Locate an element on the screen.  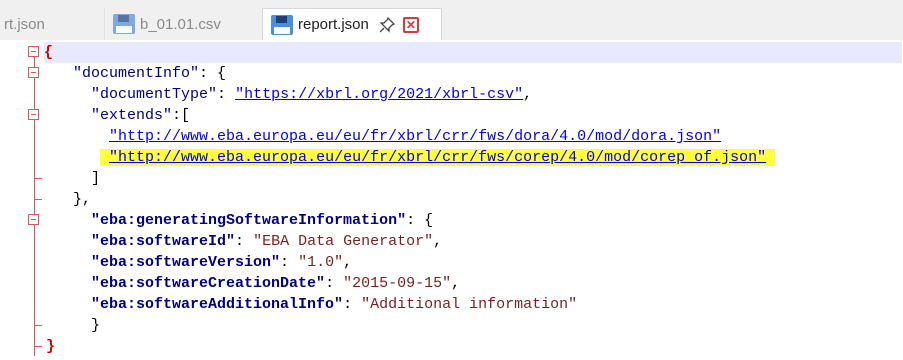
json-key: "extends" is located at coordinates (132, 115).